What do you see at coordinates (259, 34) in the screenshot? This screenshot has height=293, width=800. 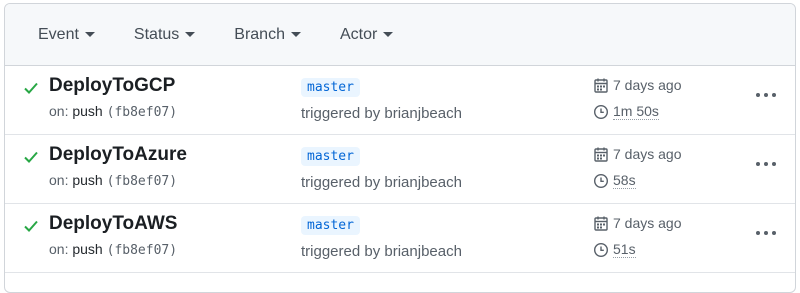 I see `filter-branch-label: Branch` at bounding box center [259, 34].